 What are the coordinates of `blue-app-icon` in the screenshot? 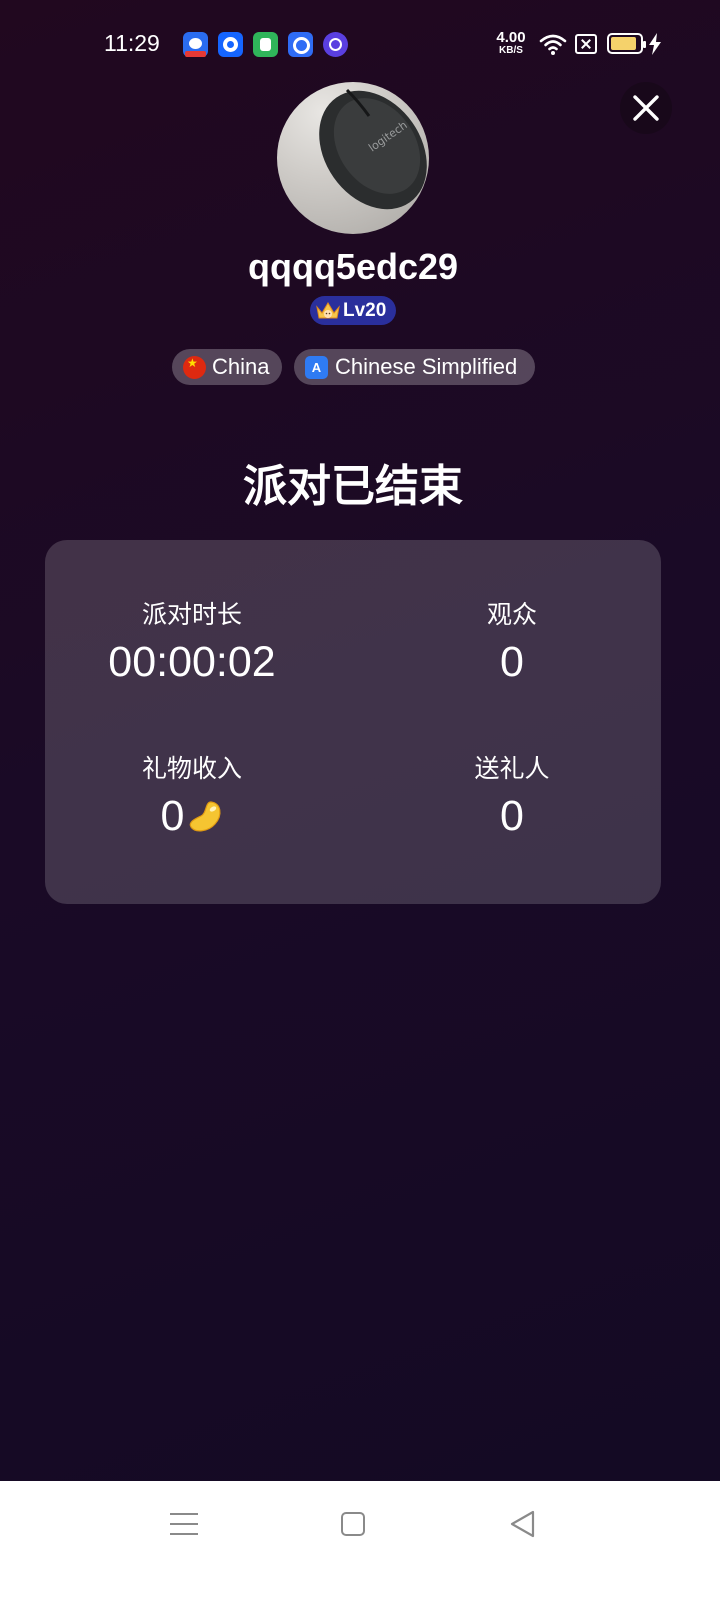 It's located at (230, 44).